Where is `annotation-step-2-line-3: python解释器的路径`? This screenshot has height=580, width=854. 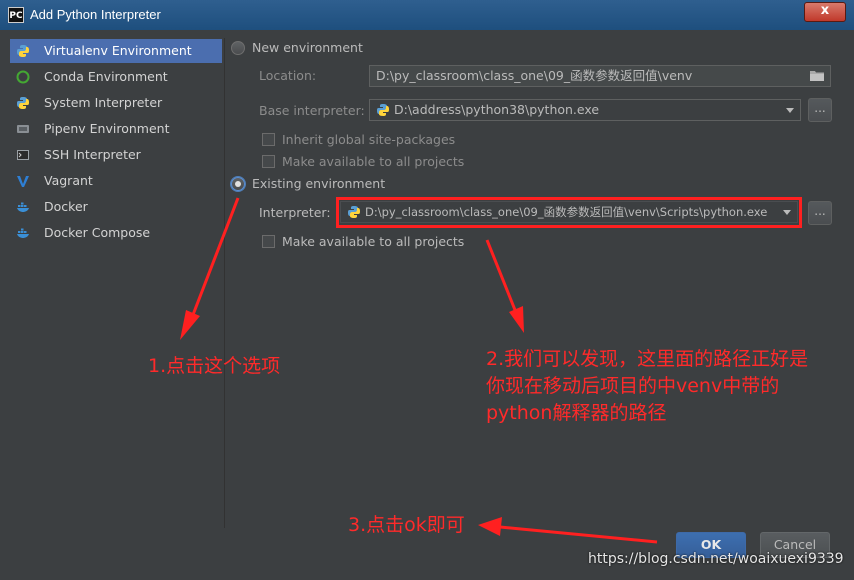
annotation-step-2-line-3: python解释器的路径 is located at coordinates (576, 413).